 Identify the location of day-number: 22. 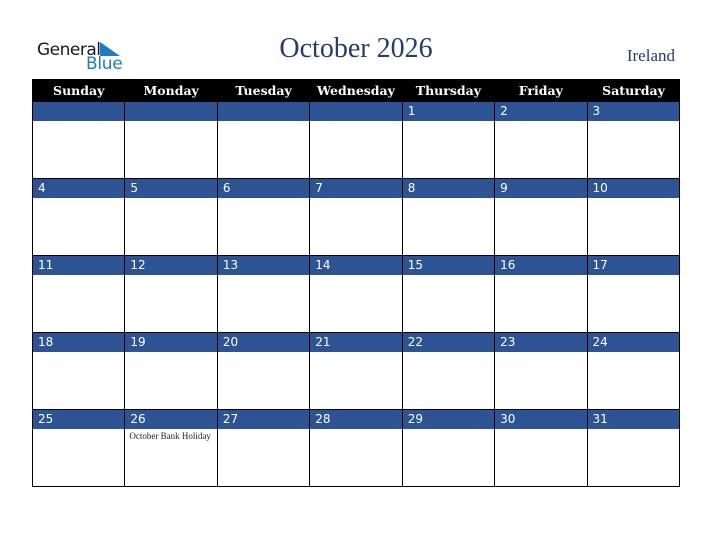
(448, 342).